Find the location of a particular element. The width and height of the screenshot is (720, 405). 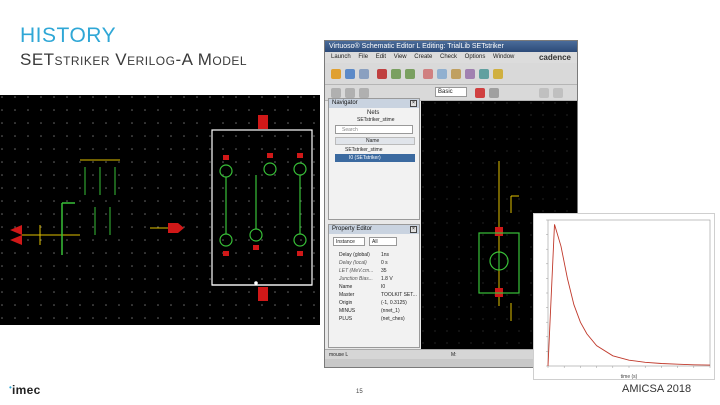

wire-icon is located at coordinates (456, 74).